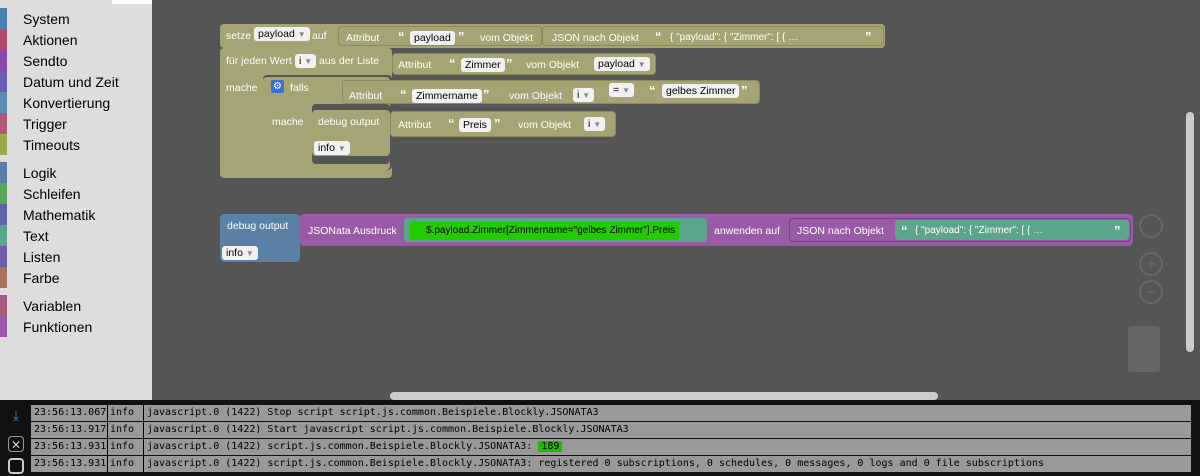 This screenshot has height=476, width=1200. I want to click on set-attr-value: payload, so click(432, 38).